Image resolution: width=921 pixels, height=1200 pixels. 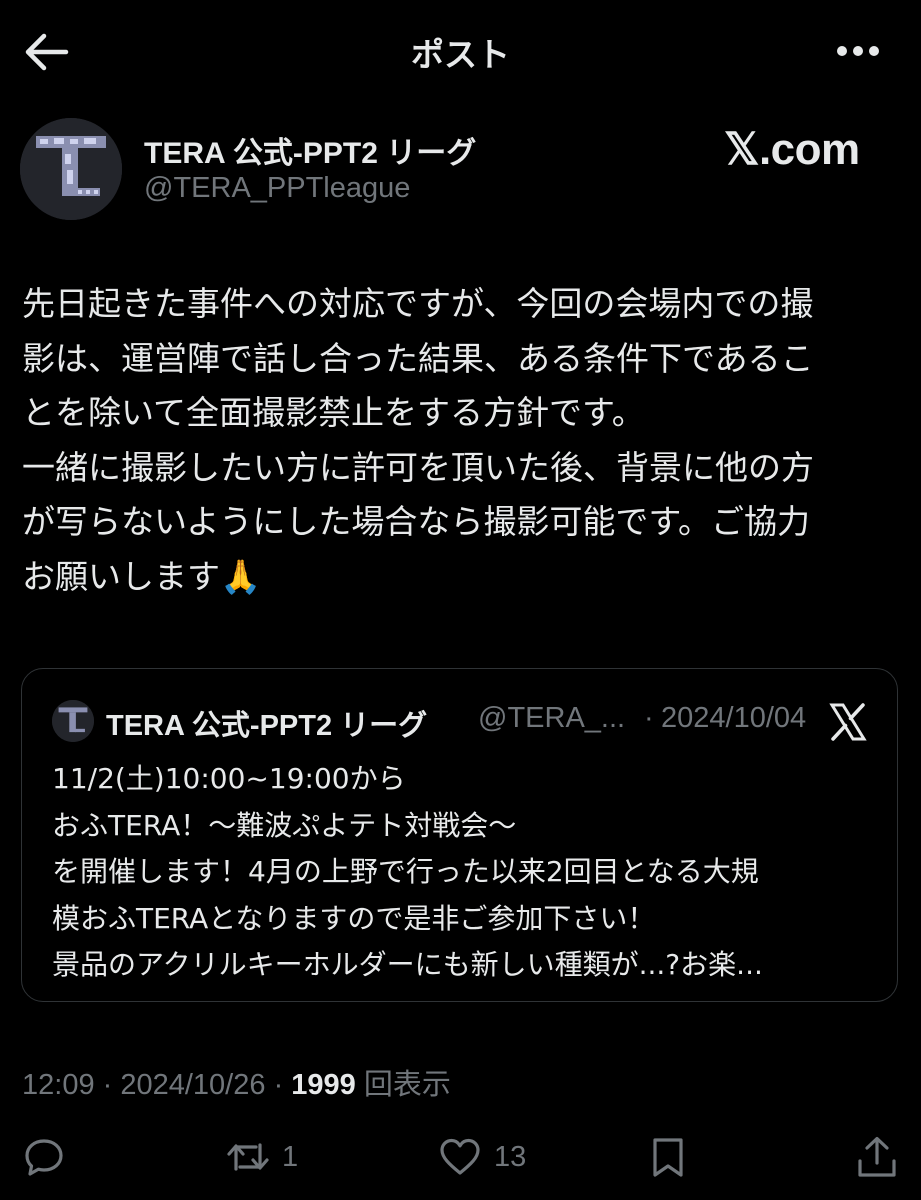 What do you see at coordinates (284, 825) in the screenshot?
I see `quoted-line: おふTERA！～難波ぷよテト対戦会～` at bounding box center [284, 825].